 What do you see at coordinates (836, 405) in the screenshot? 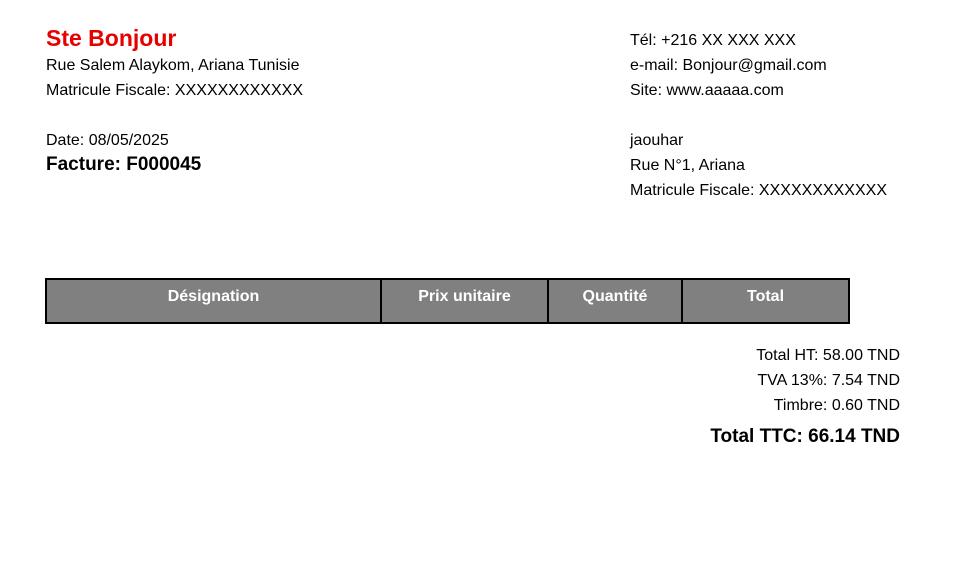
I see `timbre-amount: Timbre: 0.60 TND` at bounding box center [836, 405].